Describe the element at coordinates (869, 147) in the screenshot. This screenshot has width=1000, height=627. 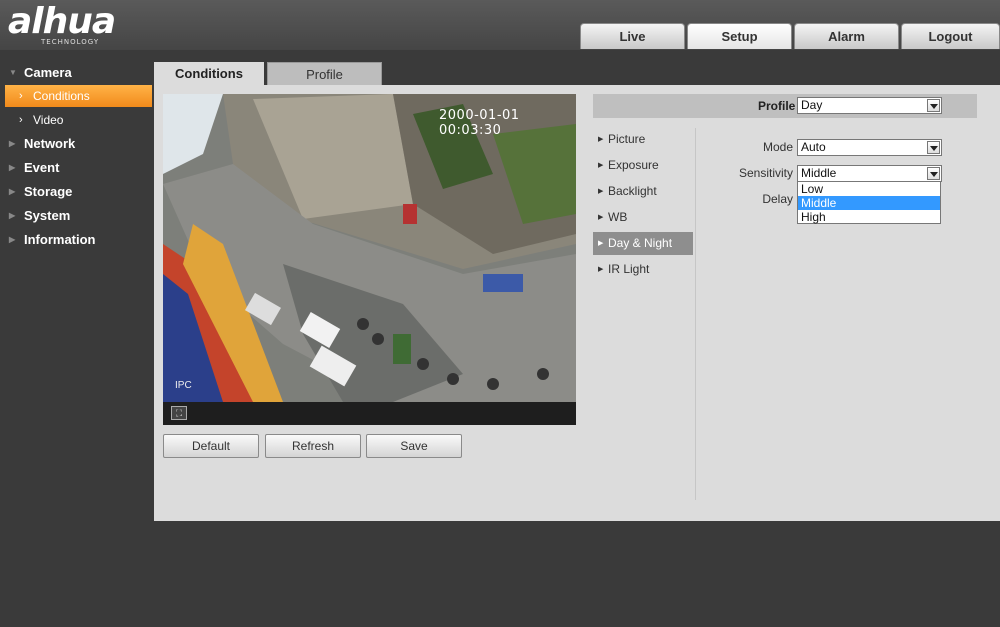
I see `mode-select: Auto` at that location.